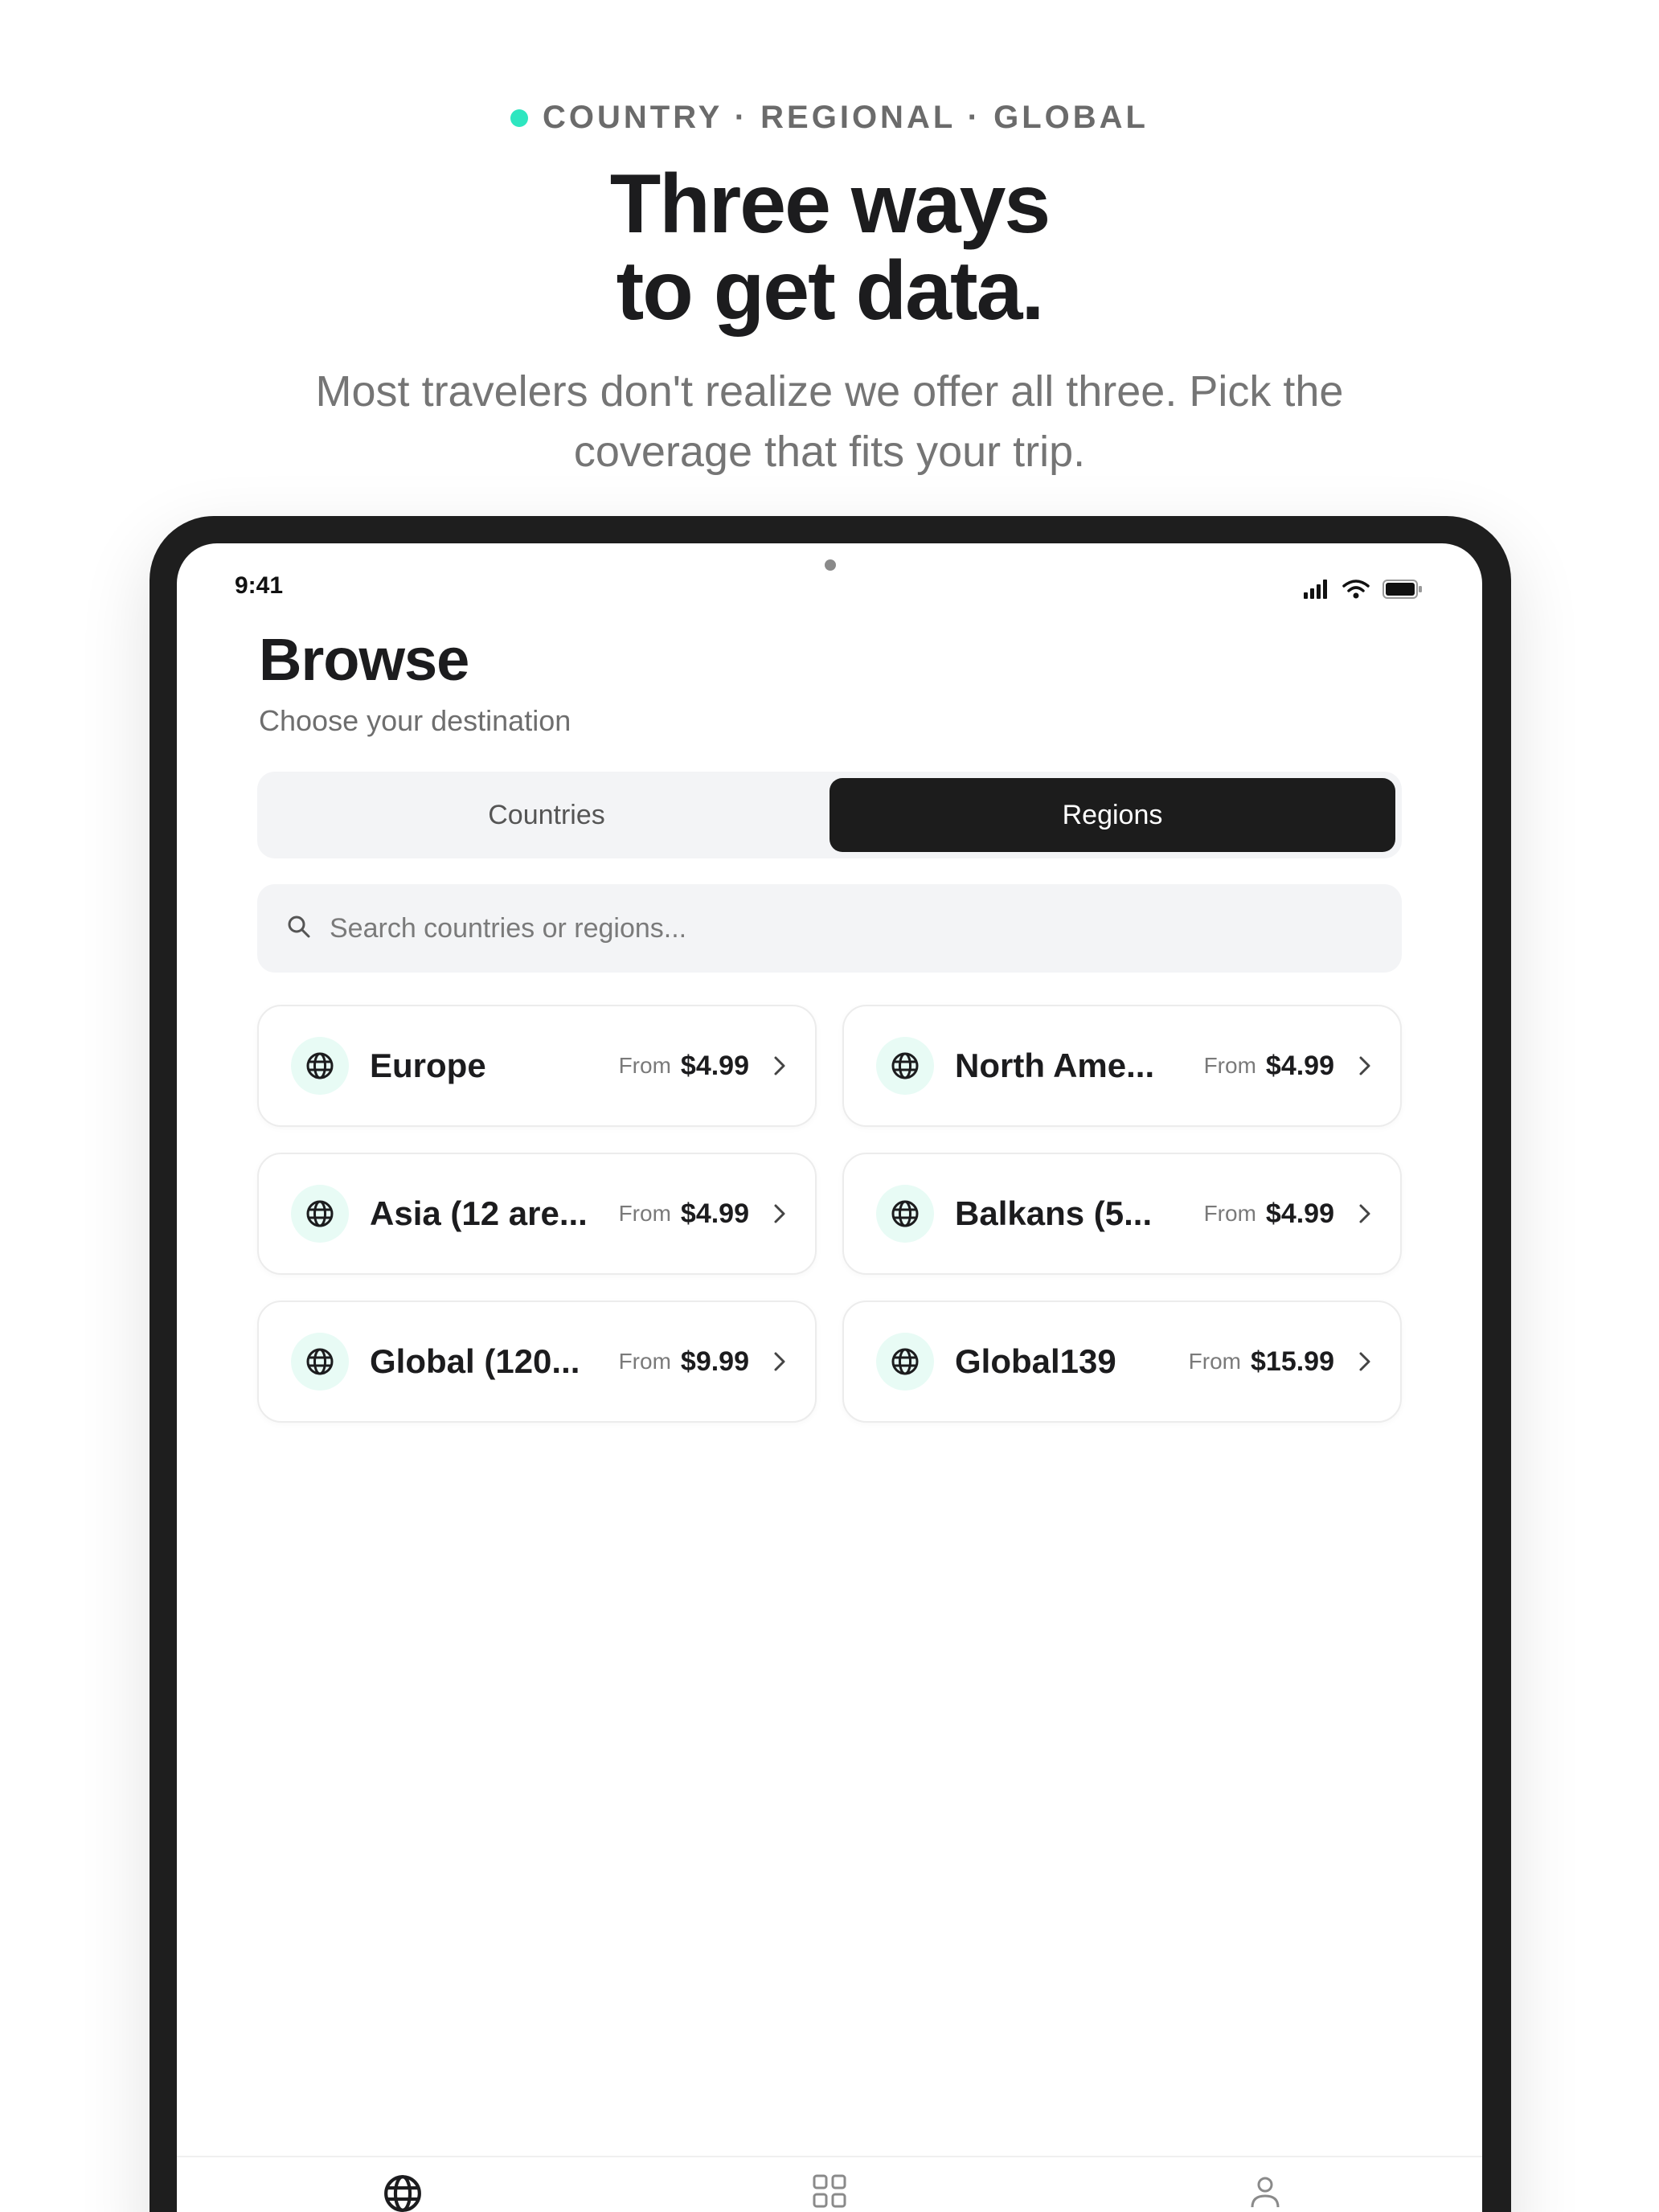 Image resolution: width=1659 pixels, height=2212 pixels. I want to click on segmented-control: Countries Regions, so click(829, 815).